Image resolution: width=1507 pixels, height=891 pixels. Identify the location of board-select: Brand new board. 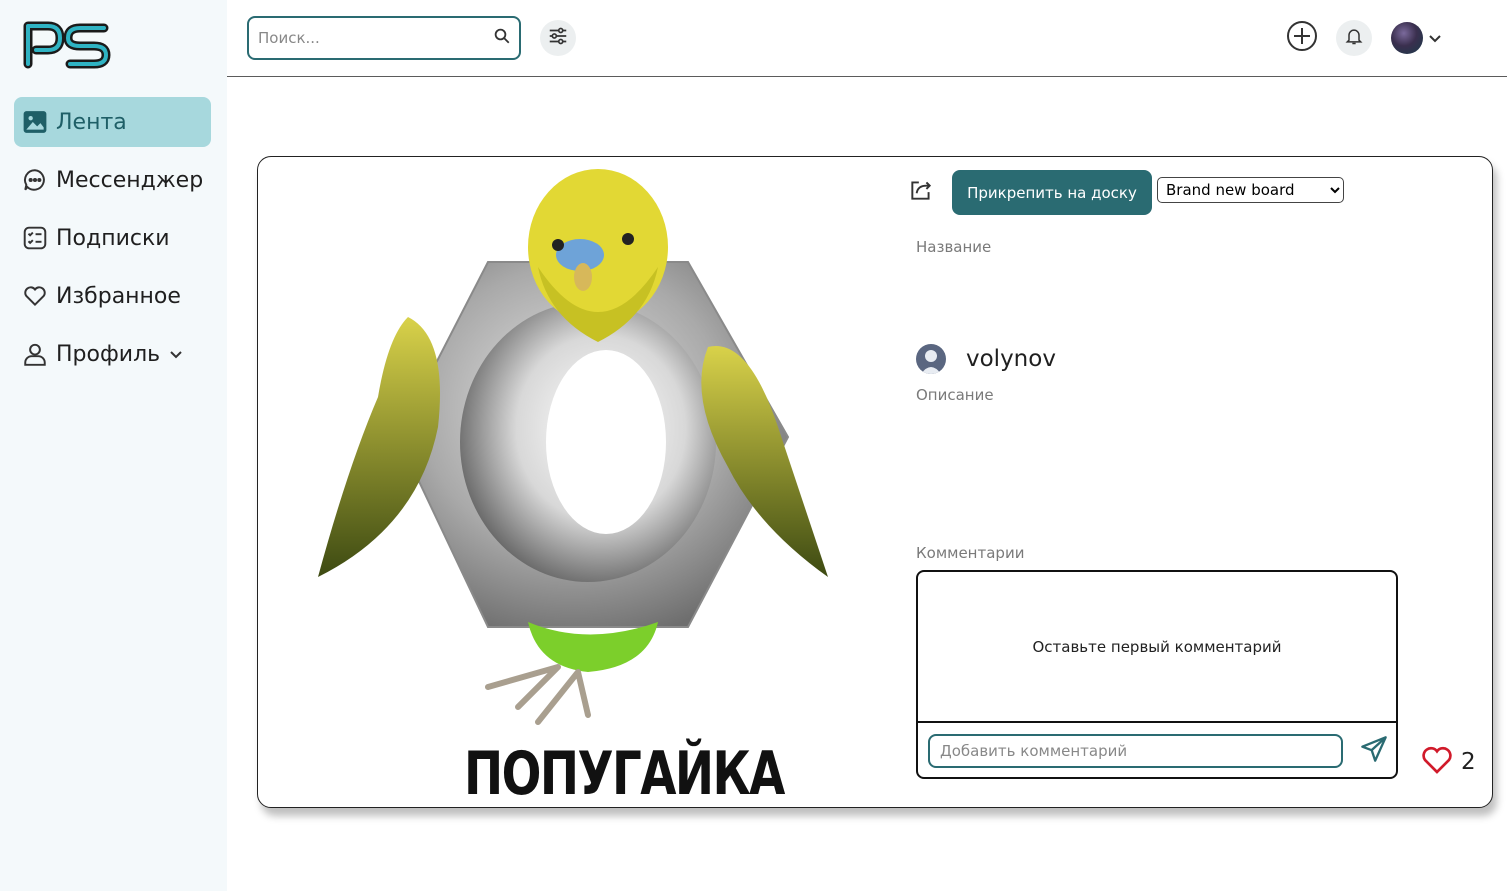
(1250, 190).